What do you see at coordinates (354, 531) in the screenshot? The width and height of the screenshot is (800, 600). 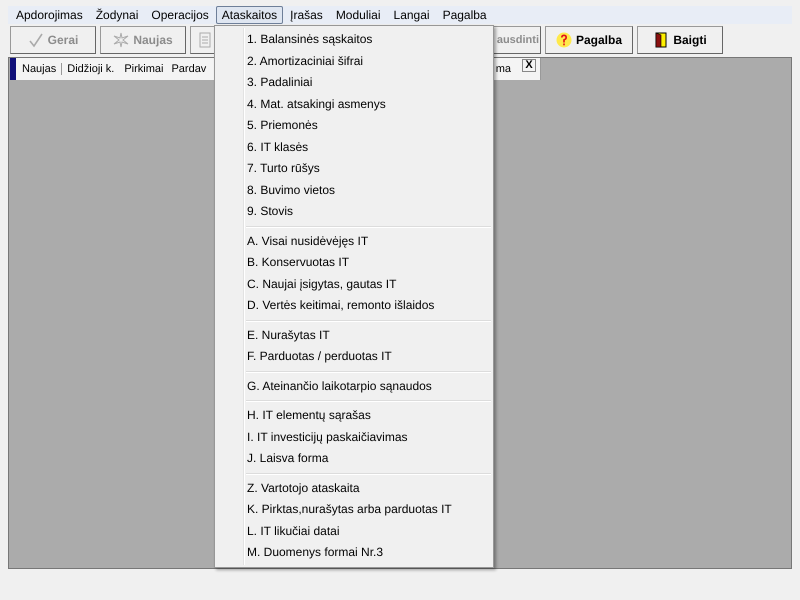 I see `menu-item: L. IT likučiai datai` at bounding box center [354, 531].